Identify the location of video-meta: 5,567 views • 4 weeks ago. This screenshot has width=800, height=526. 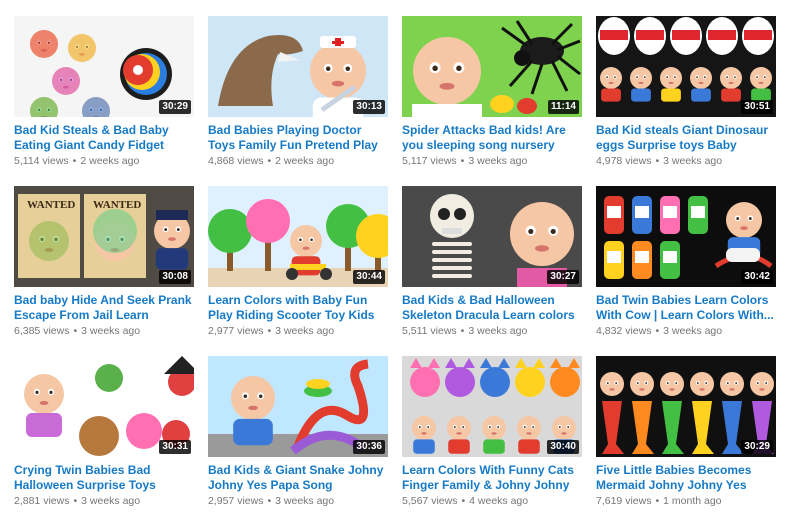
(492, 501).